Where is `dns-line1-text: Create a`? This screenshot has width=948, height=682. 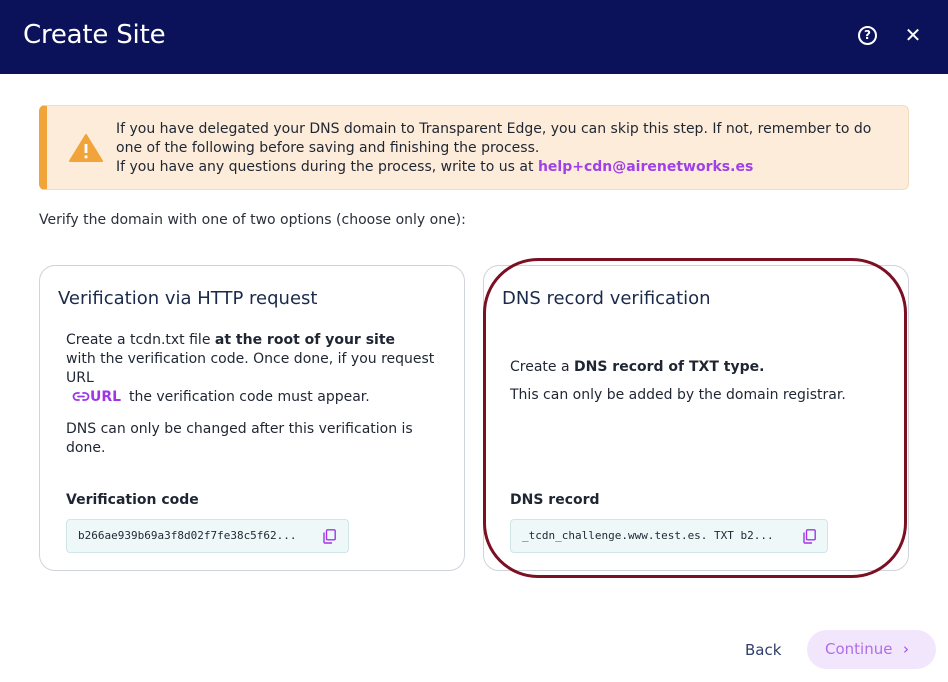
dns-line1-text: Create a is located at coordinates (540, 367).